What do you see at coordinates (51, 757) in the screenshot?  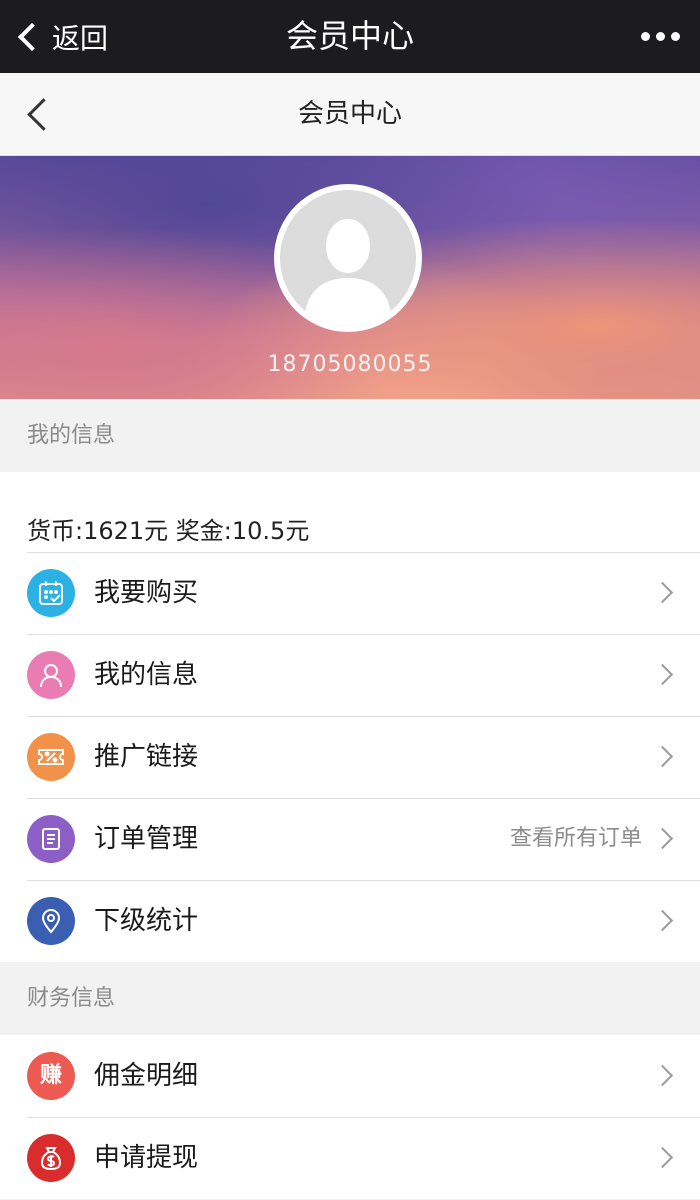 I see `coupon-icon` at bounding box center [51, 757].